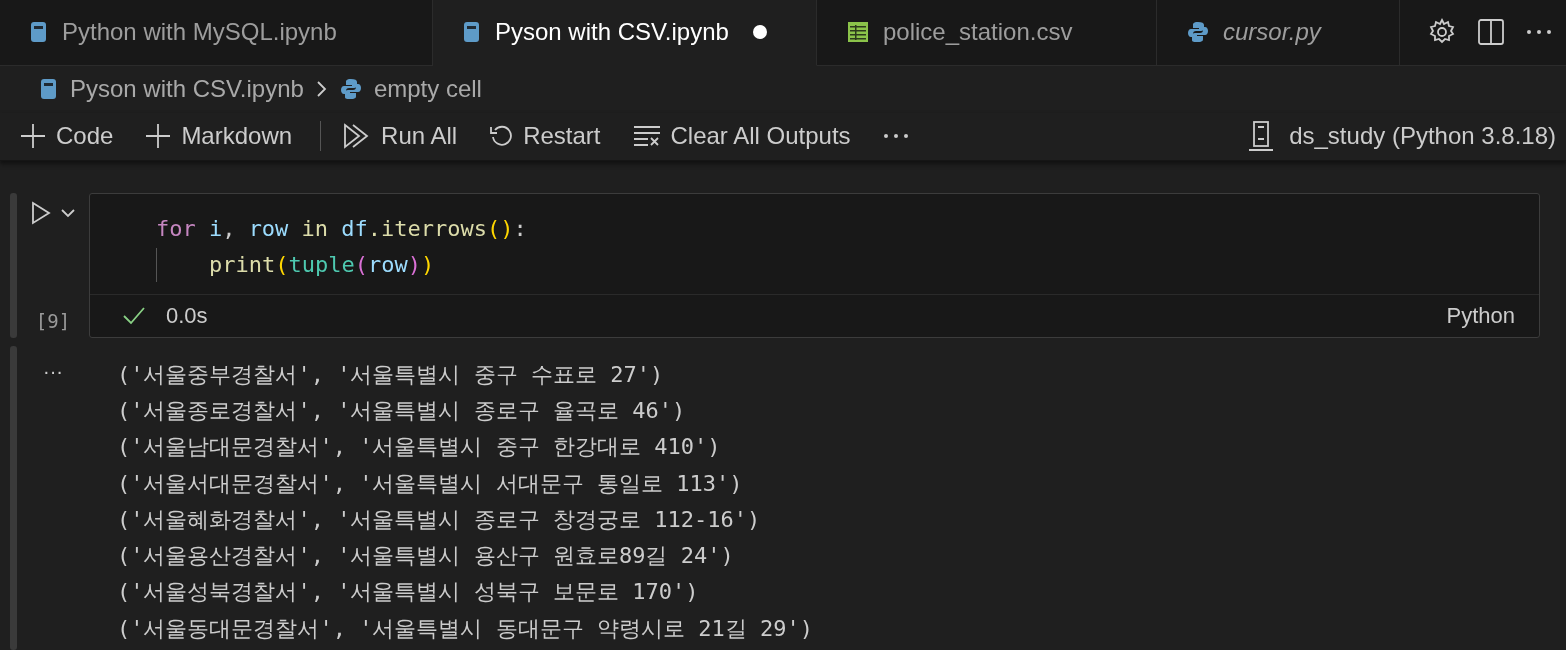 The width and height of the screenshot is (1566, 650). I want to click on run-cell-icon, so click(41, 212).